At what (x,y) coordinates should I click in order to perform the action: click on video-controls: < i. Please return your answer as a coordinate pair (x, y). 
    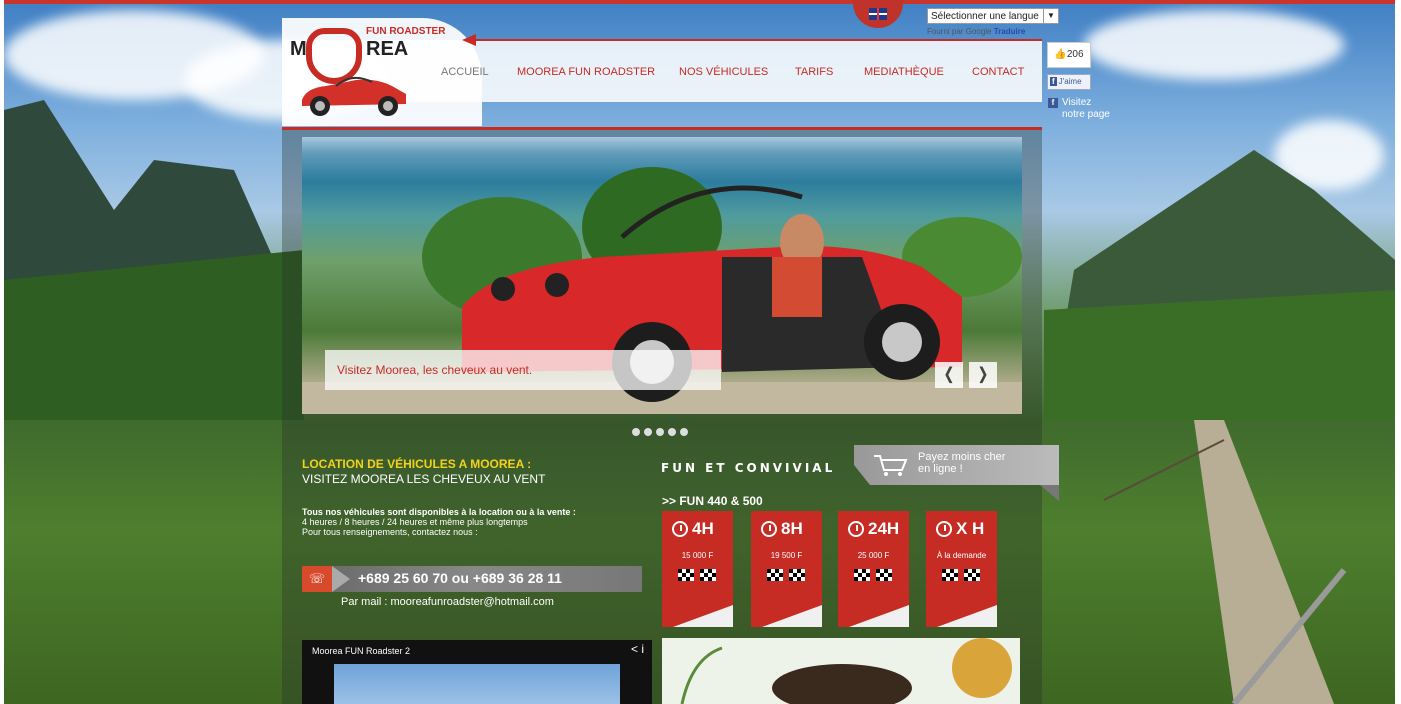
    Looking at the image, I should click on (637, 649).